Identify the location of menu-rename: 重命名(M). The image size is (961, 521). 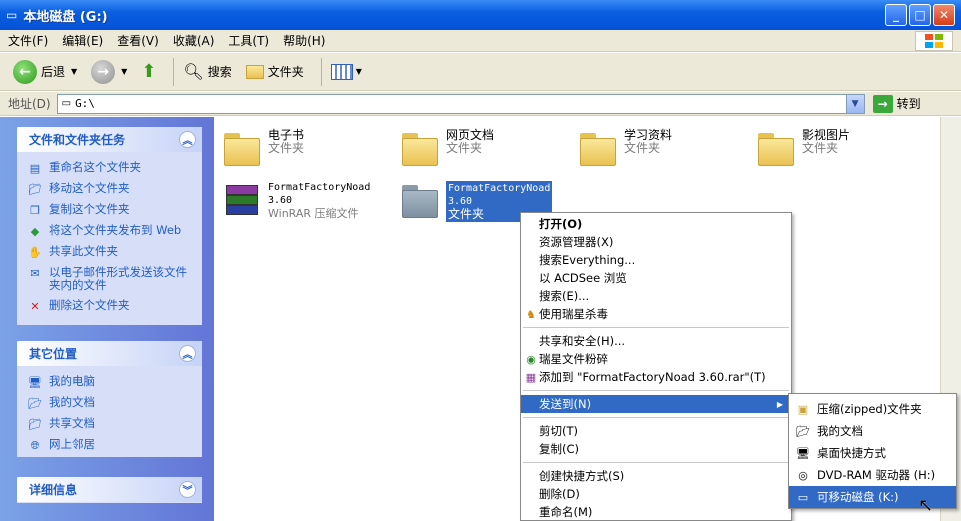
(656, 512).